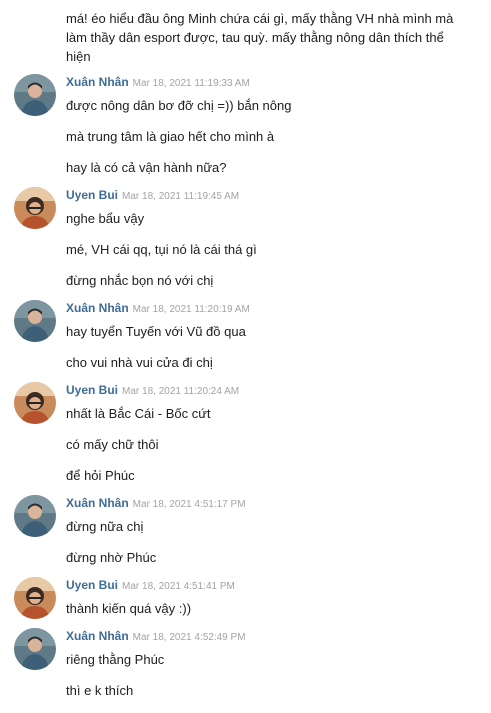  What do you see at coordinates (191, 83) in the screenshot?
I see `timestamp: Mar 18, 2021 11:19:33 AM` at bounding box center [191, 83].